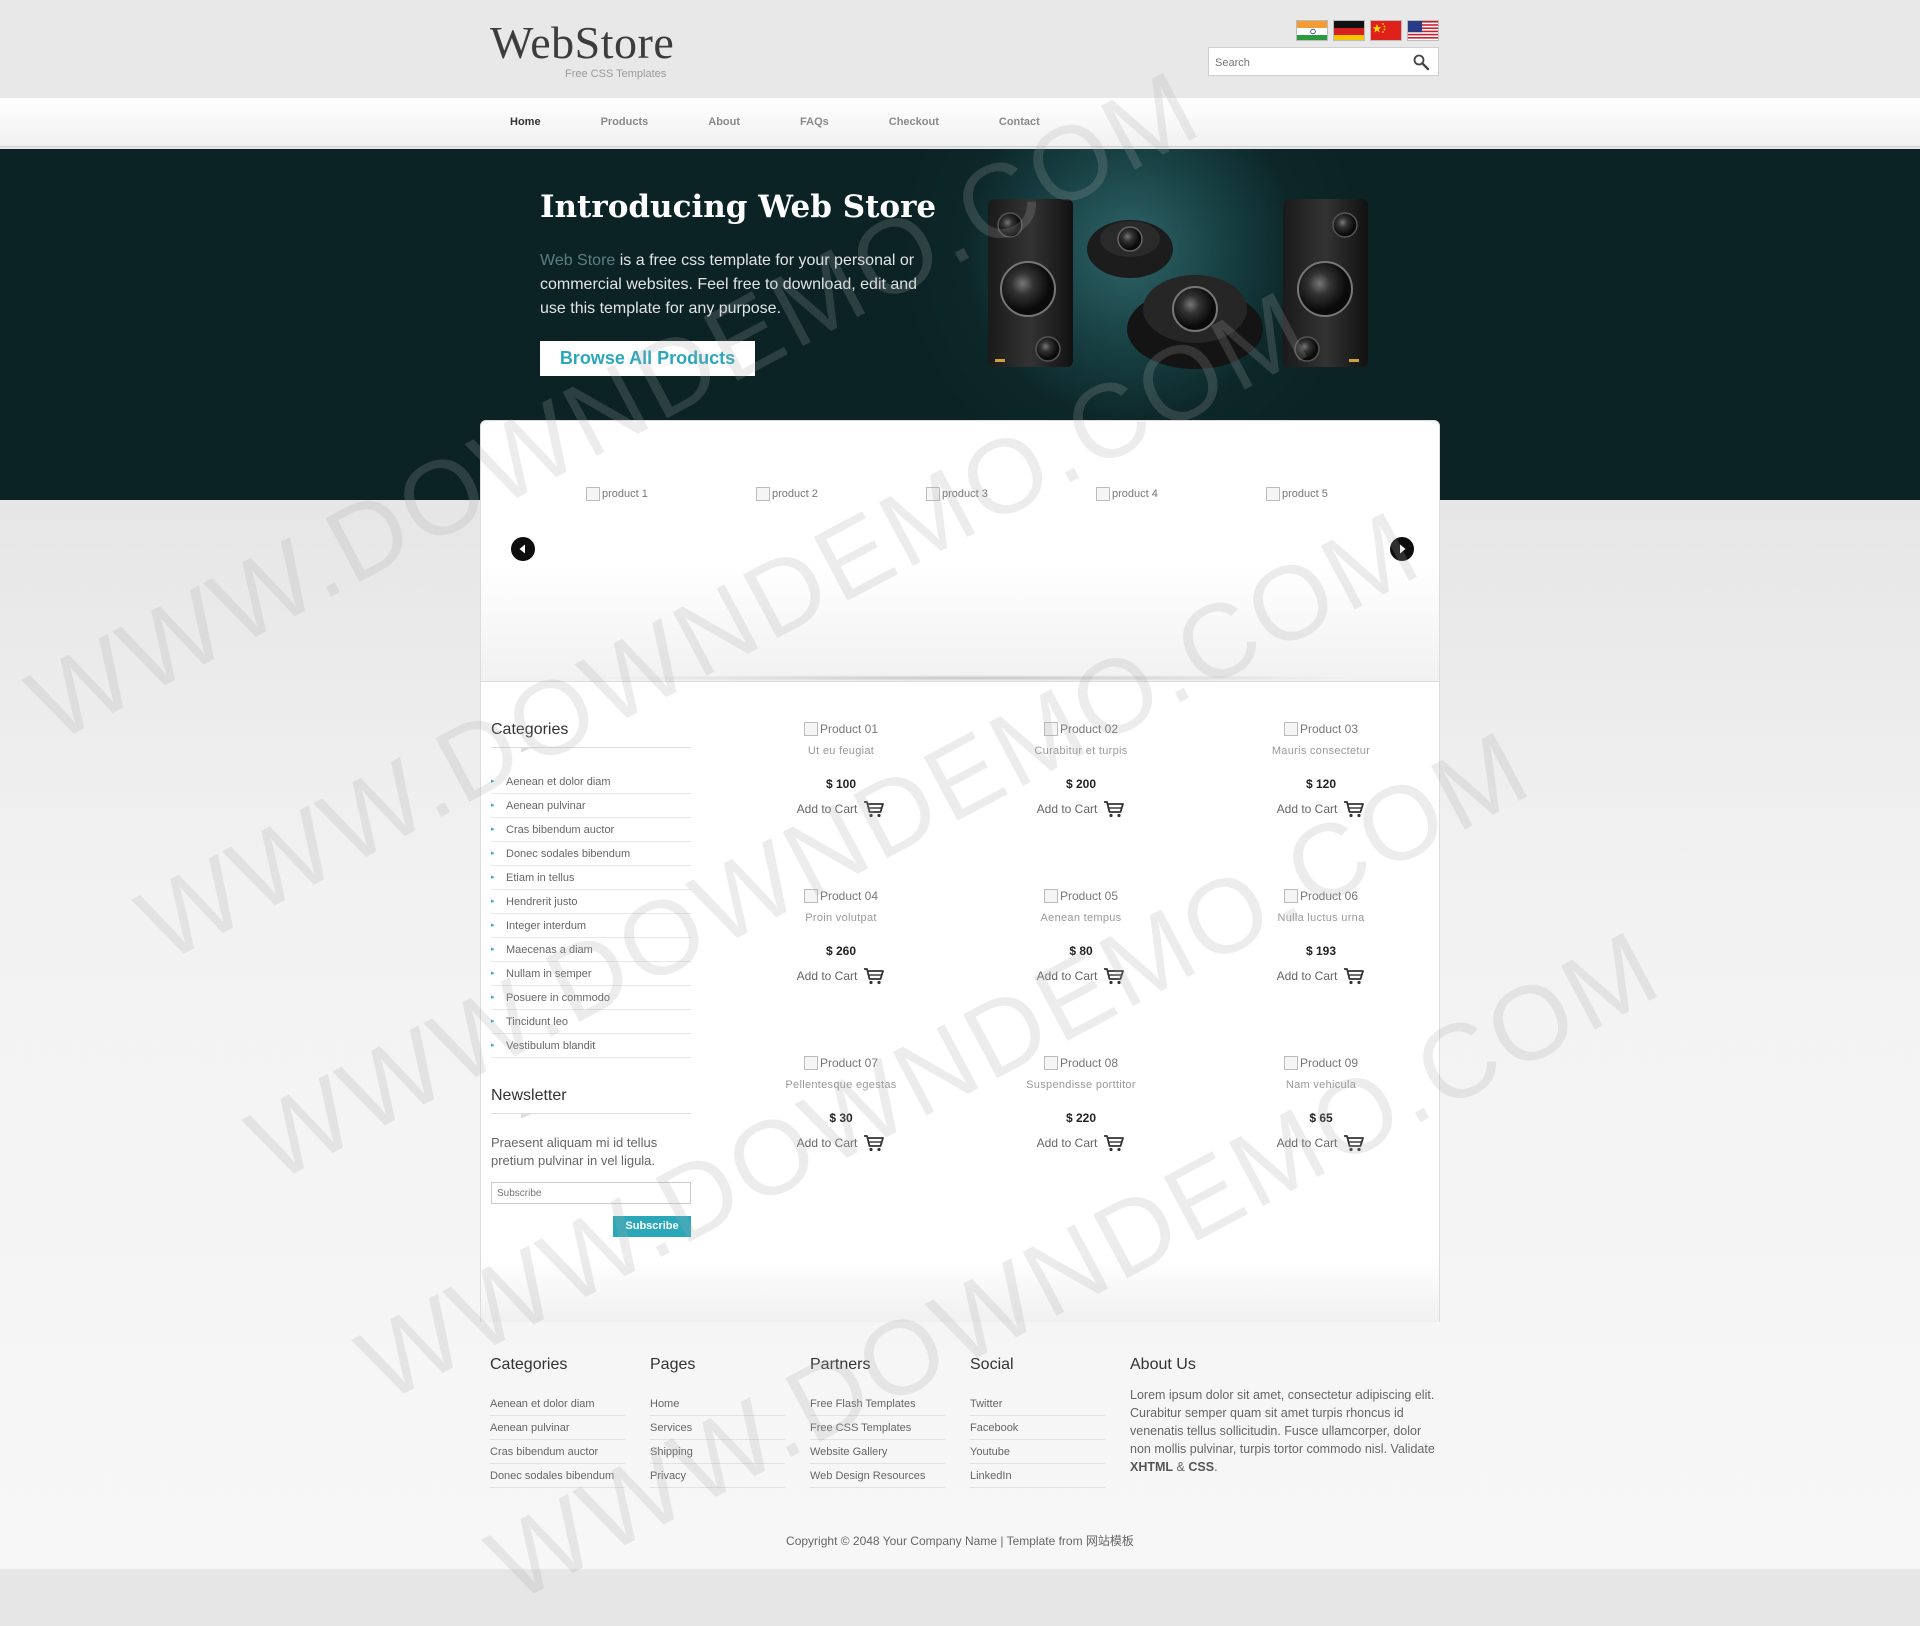  What do you see at coordinates (529, 1095) in the screenshot?
I see `newsletter-title: Newsletter` at bounding box center [529, 1095].